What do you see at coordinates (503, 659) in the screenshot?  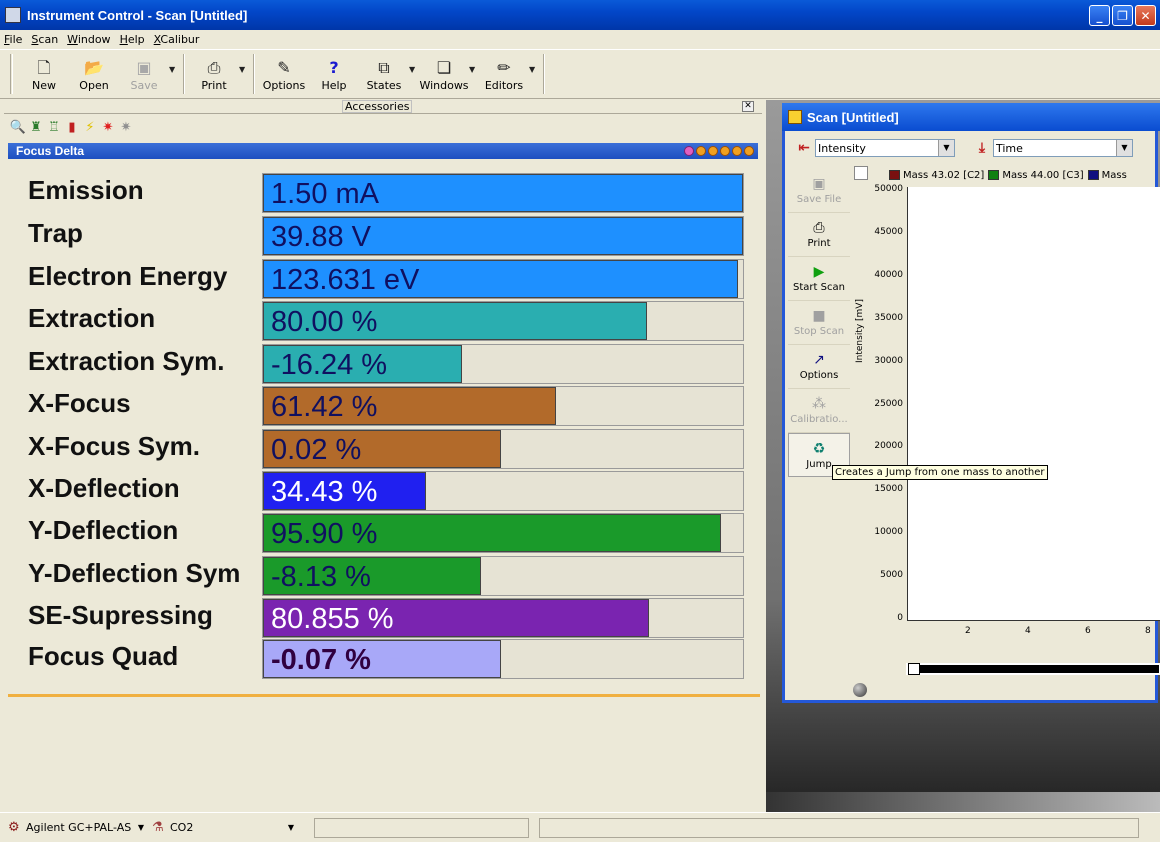 I see `focus-row-slider: -0.07 %` at bounding box center [503, 659].